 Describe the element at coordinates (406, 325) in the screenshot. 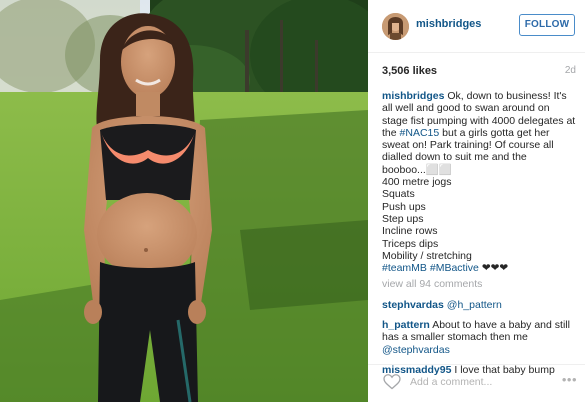

I see `comment-username: h_pattern` at that location.